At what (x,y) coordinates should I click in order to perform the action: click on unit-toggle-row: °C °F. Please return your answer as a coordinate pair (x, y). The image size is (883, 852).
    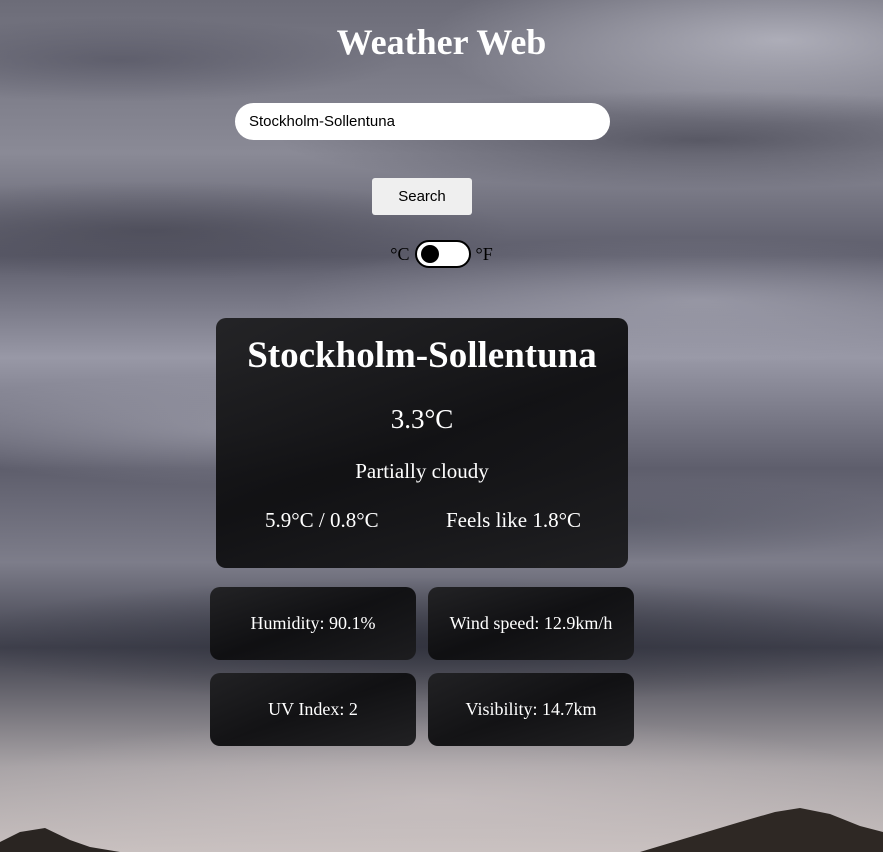
    Looking at the image, I should click on (441, 254).